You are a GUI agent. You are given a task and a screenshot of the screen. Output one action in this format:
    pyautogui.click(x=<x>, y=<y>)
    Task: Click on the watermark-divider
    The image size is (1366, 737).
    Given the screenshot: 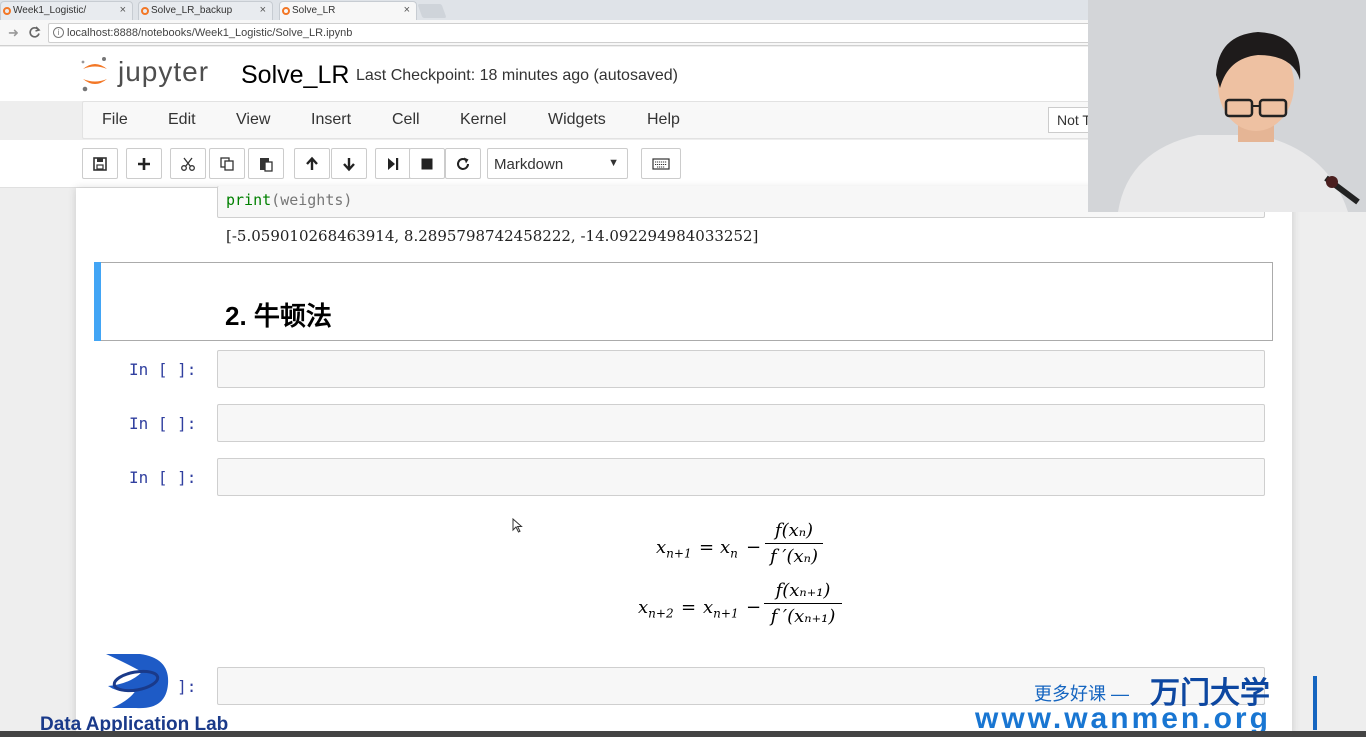 What is the action you would take?
    pyautogui.click(x=1315, y=703)
    